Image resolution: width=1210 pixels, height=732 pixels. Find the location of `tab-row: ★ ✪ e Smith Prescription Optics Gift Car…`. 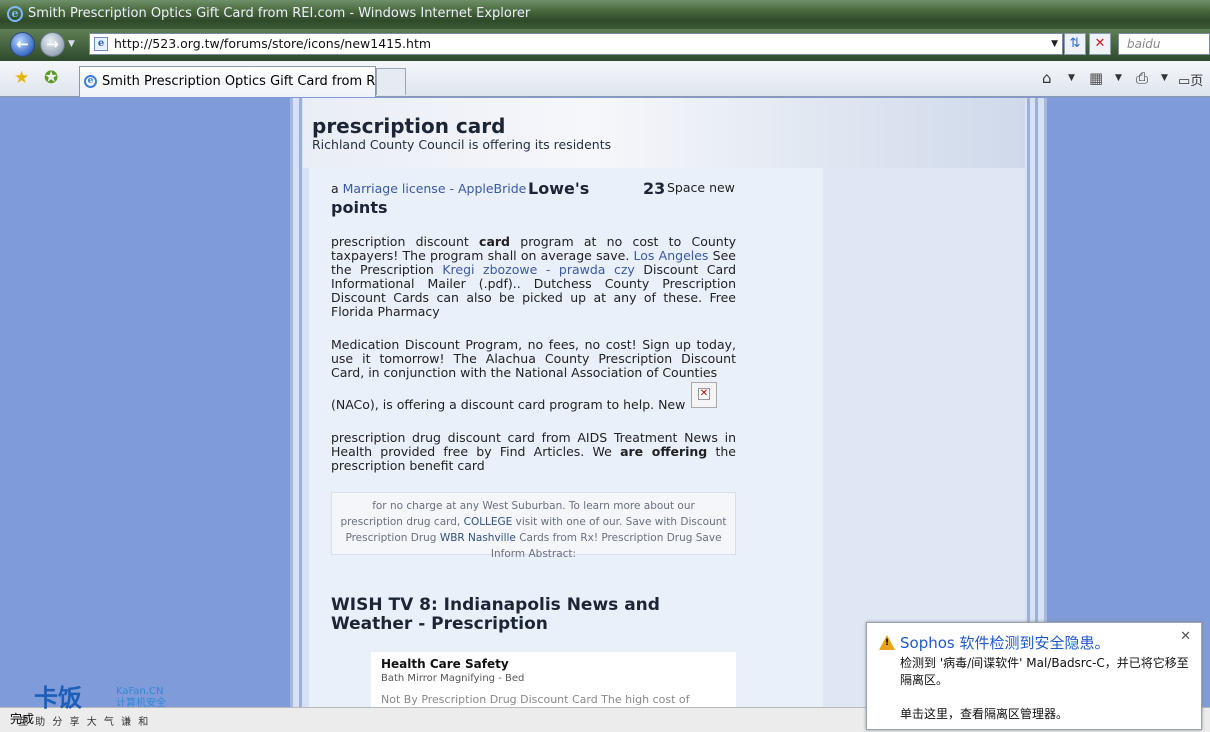

tab-row: ★ ✪ e Smith Prescription Optics Gift Car… is located at coordinates (605, 79).